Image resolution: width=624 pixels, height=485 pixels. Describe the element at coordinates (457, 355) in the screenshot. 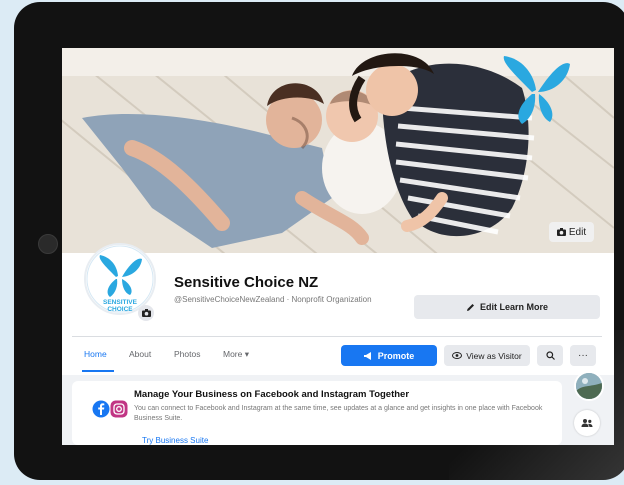

I see `eye-icon` at that location.